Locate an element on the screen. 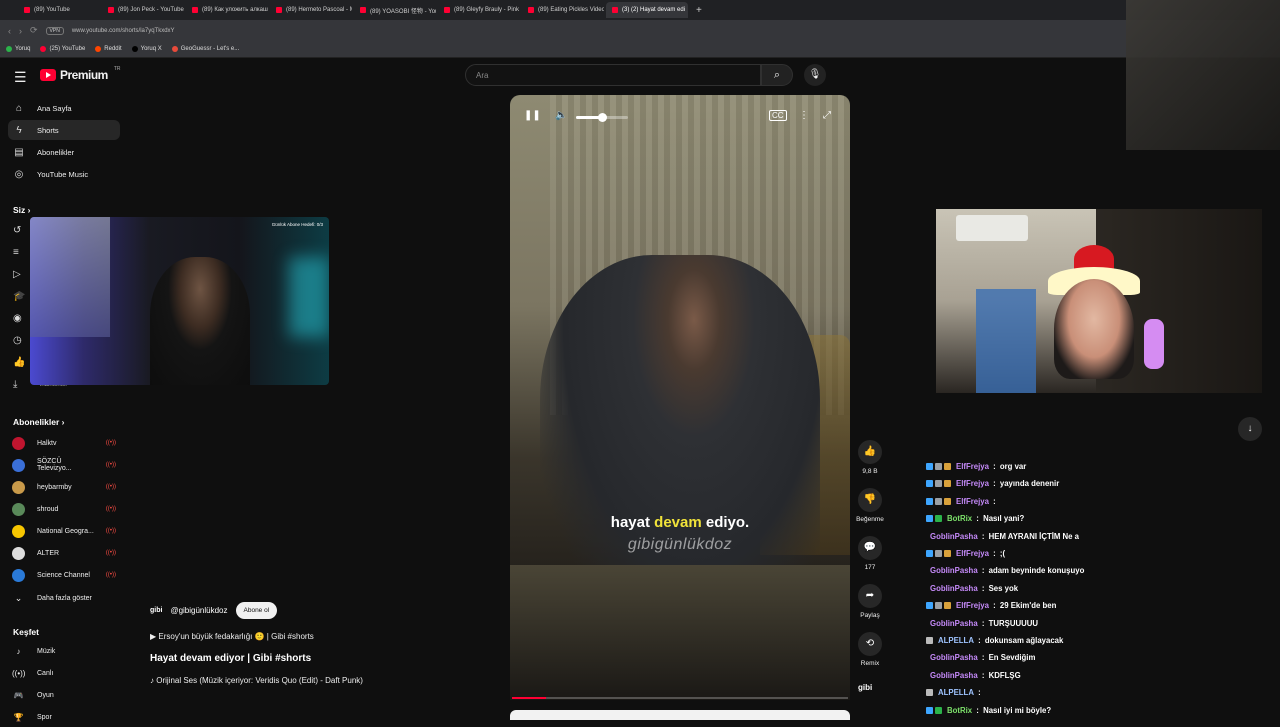 This screenshot has height=727, width=1280. browser-tab: (89) Jon Peck - YouTube is located at coordinates (143, 10).